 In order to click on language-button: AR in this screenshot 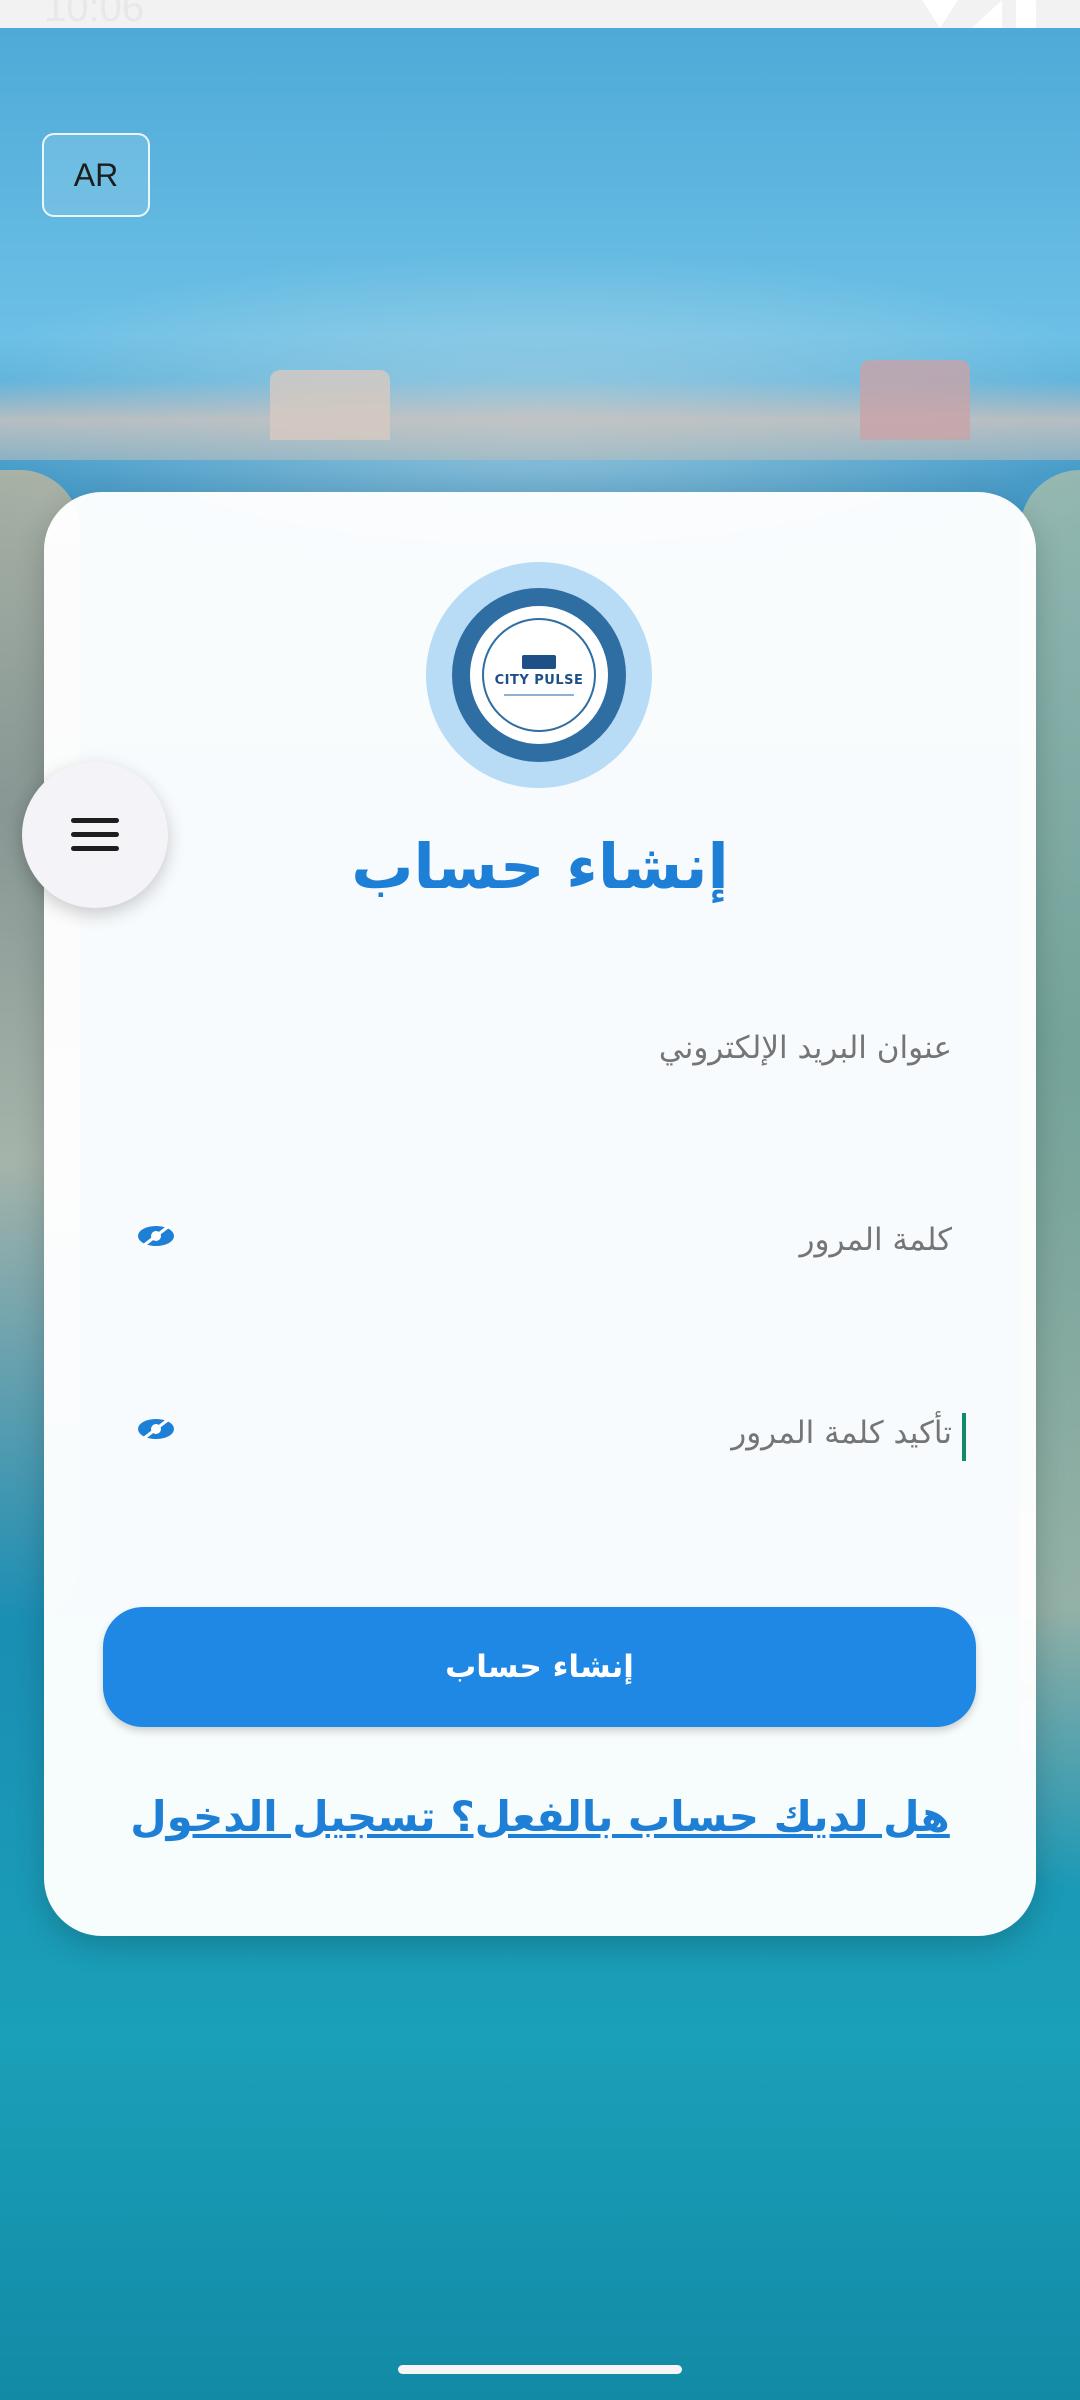, I will do `click(96, 175)`.